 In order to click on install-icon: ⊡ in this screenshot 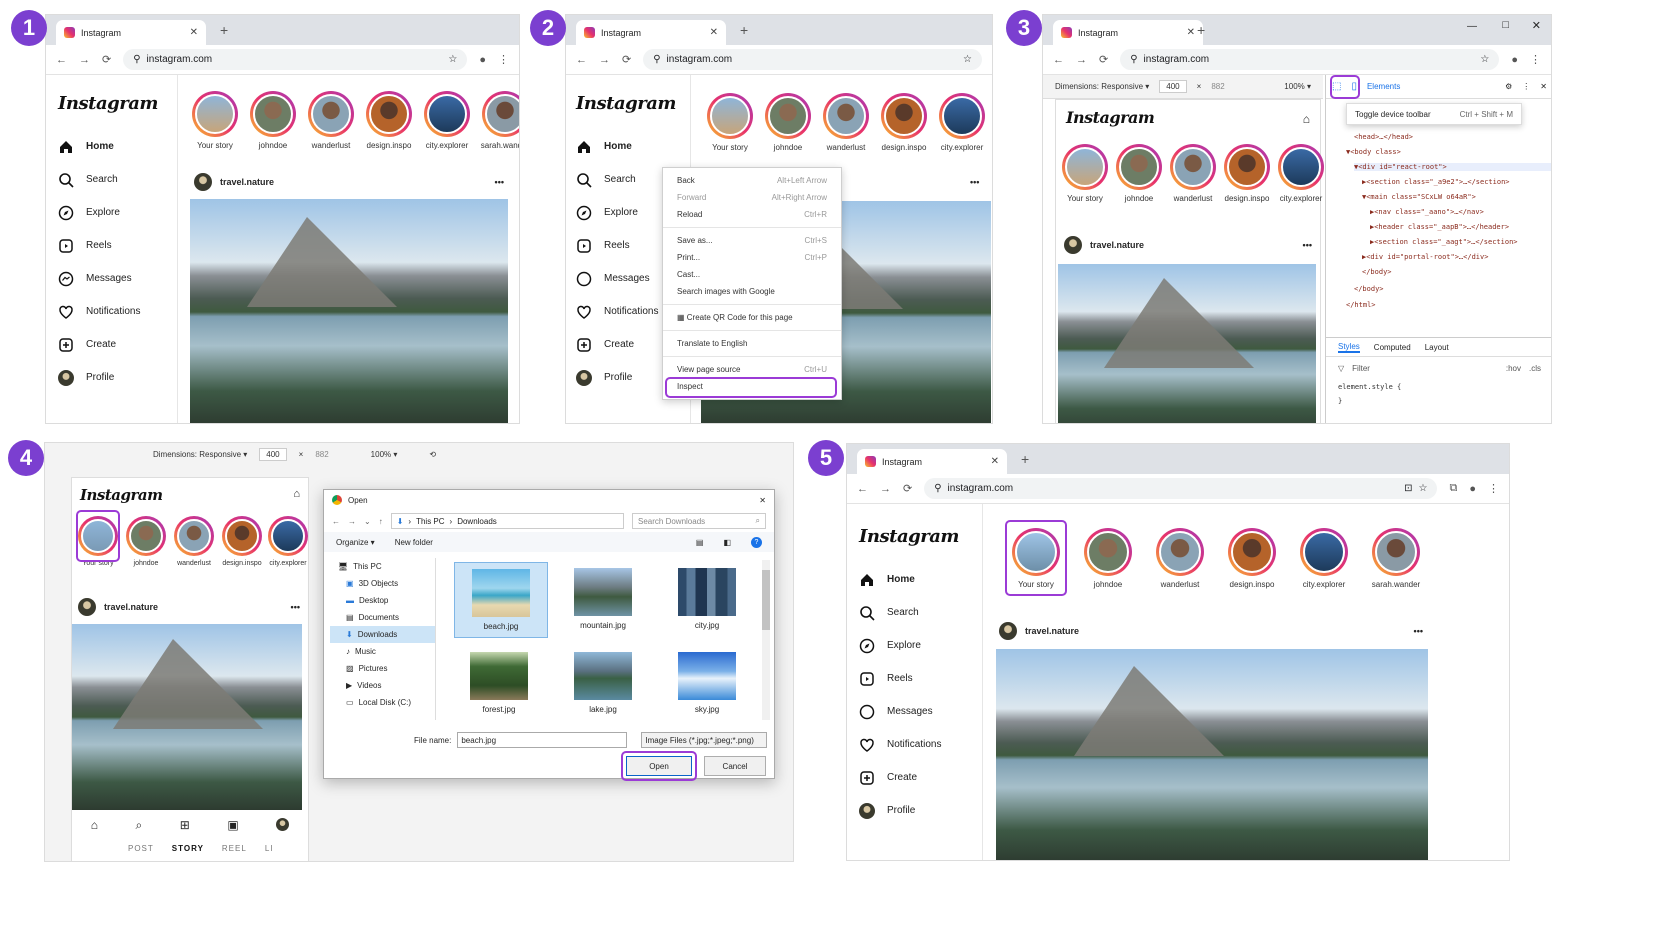, I will do `click(1408, 488)`.